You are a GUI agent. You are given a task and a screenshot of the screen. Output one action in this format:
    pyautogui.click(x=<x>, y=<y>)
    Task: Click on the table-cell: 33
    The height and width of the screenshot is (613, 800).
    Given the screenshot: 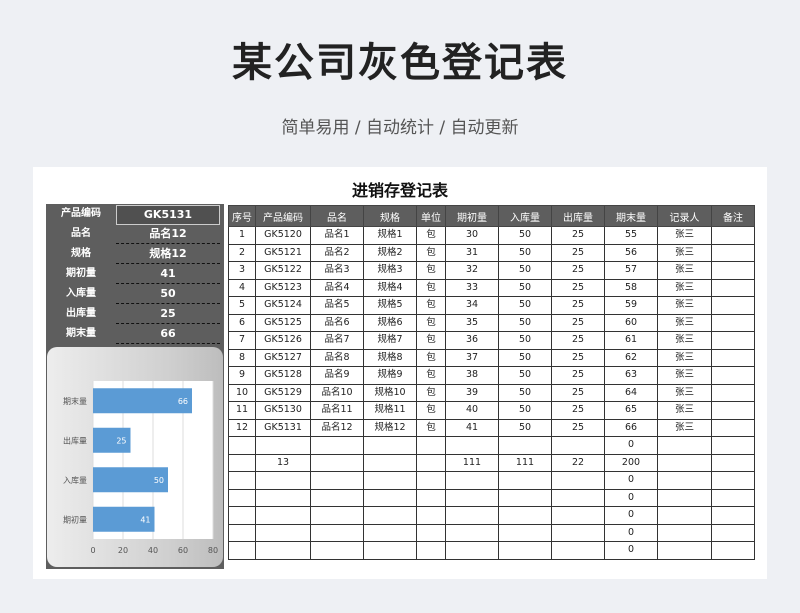 What is the action you would take?
    pyautogui.click(x=472, y=287)
    